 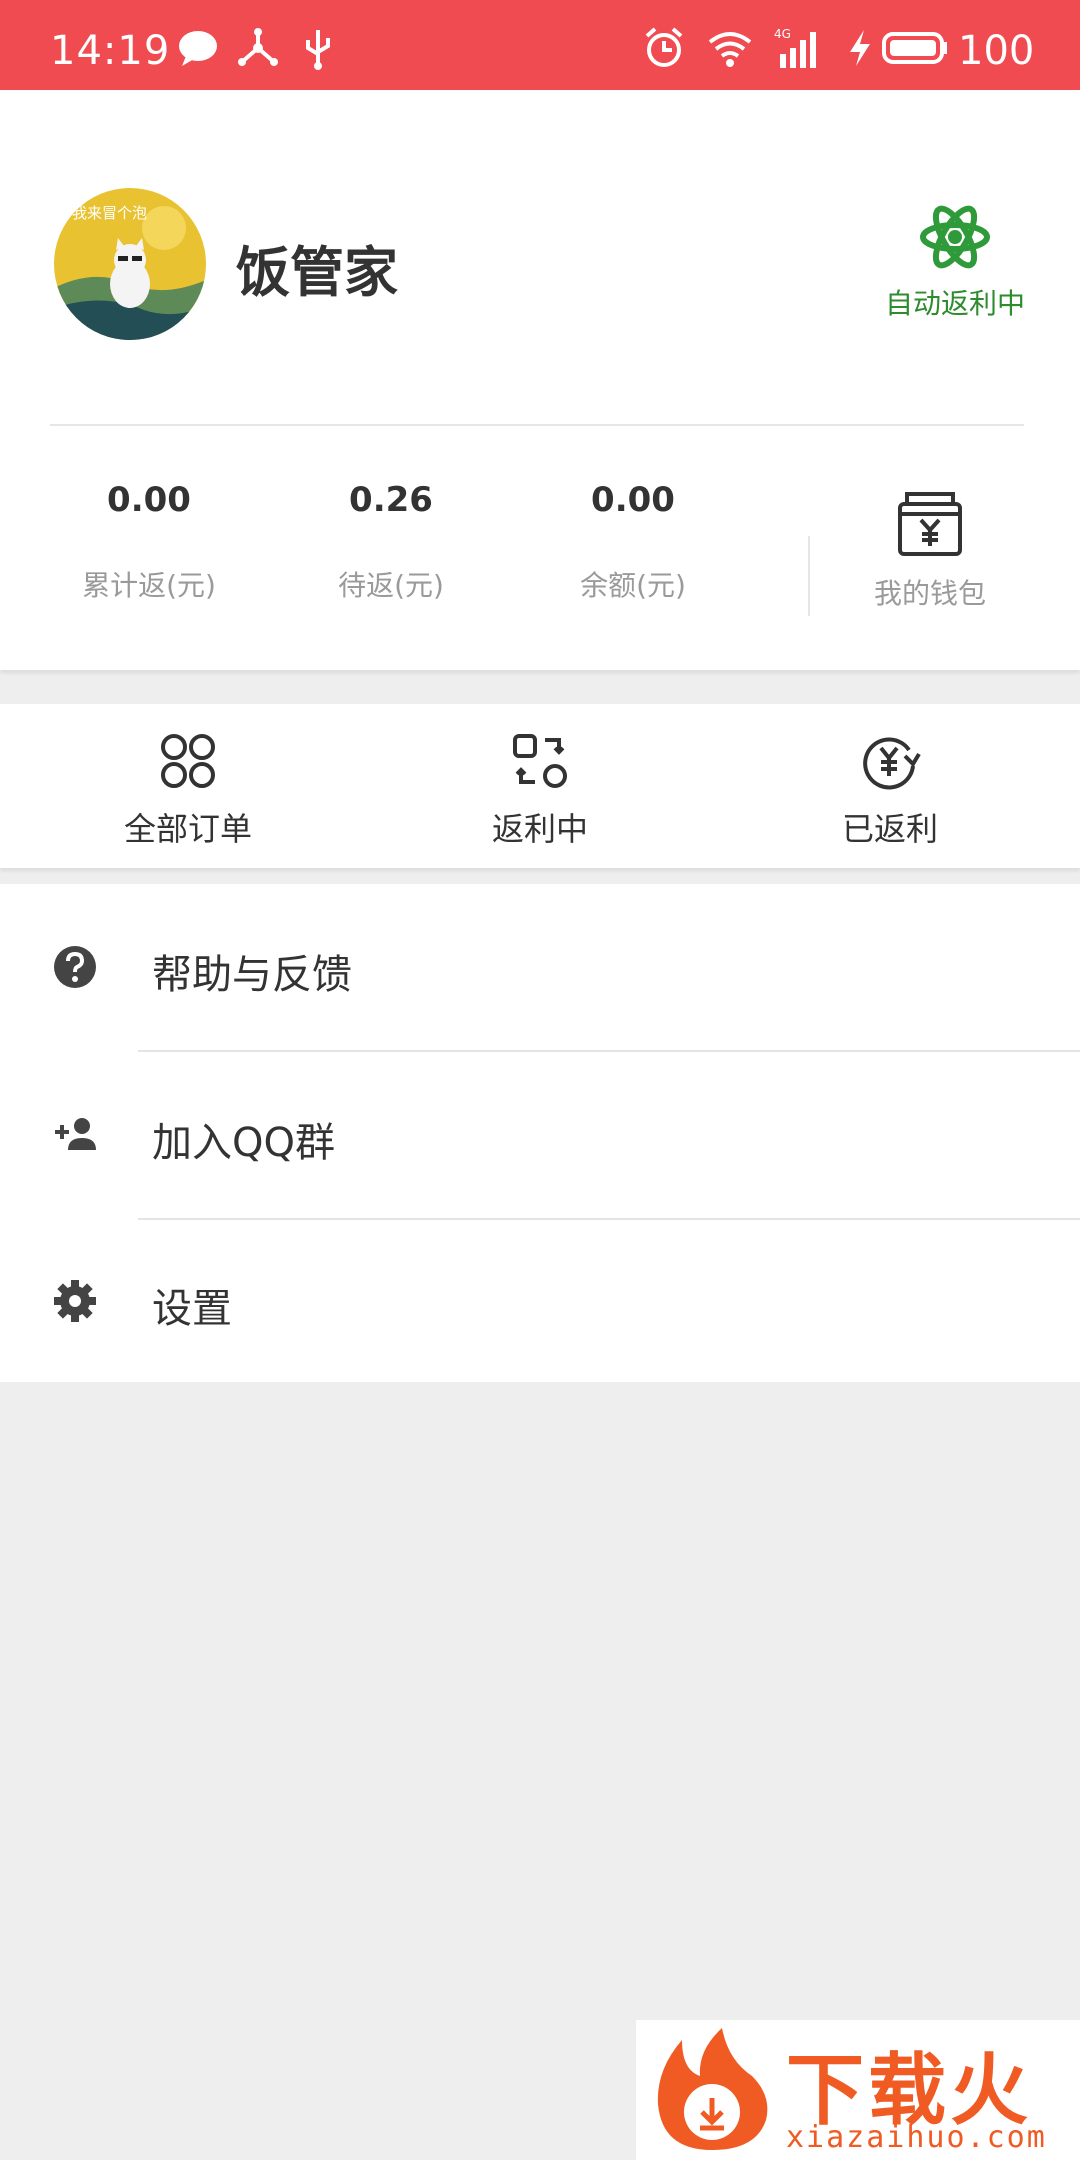 I want to click on wallet-button: 我的钱包, so click(x=930, y=551).